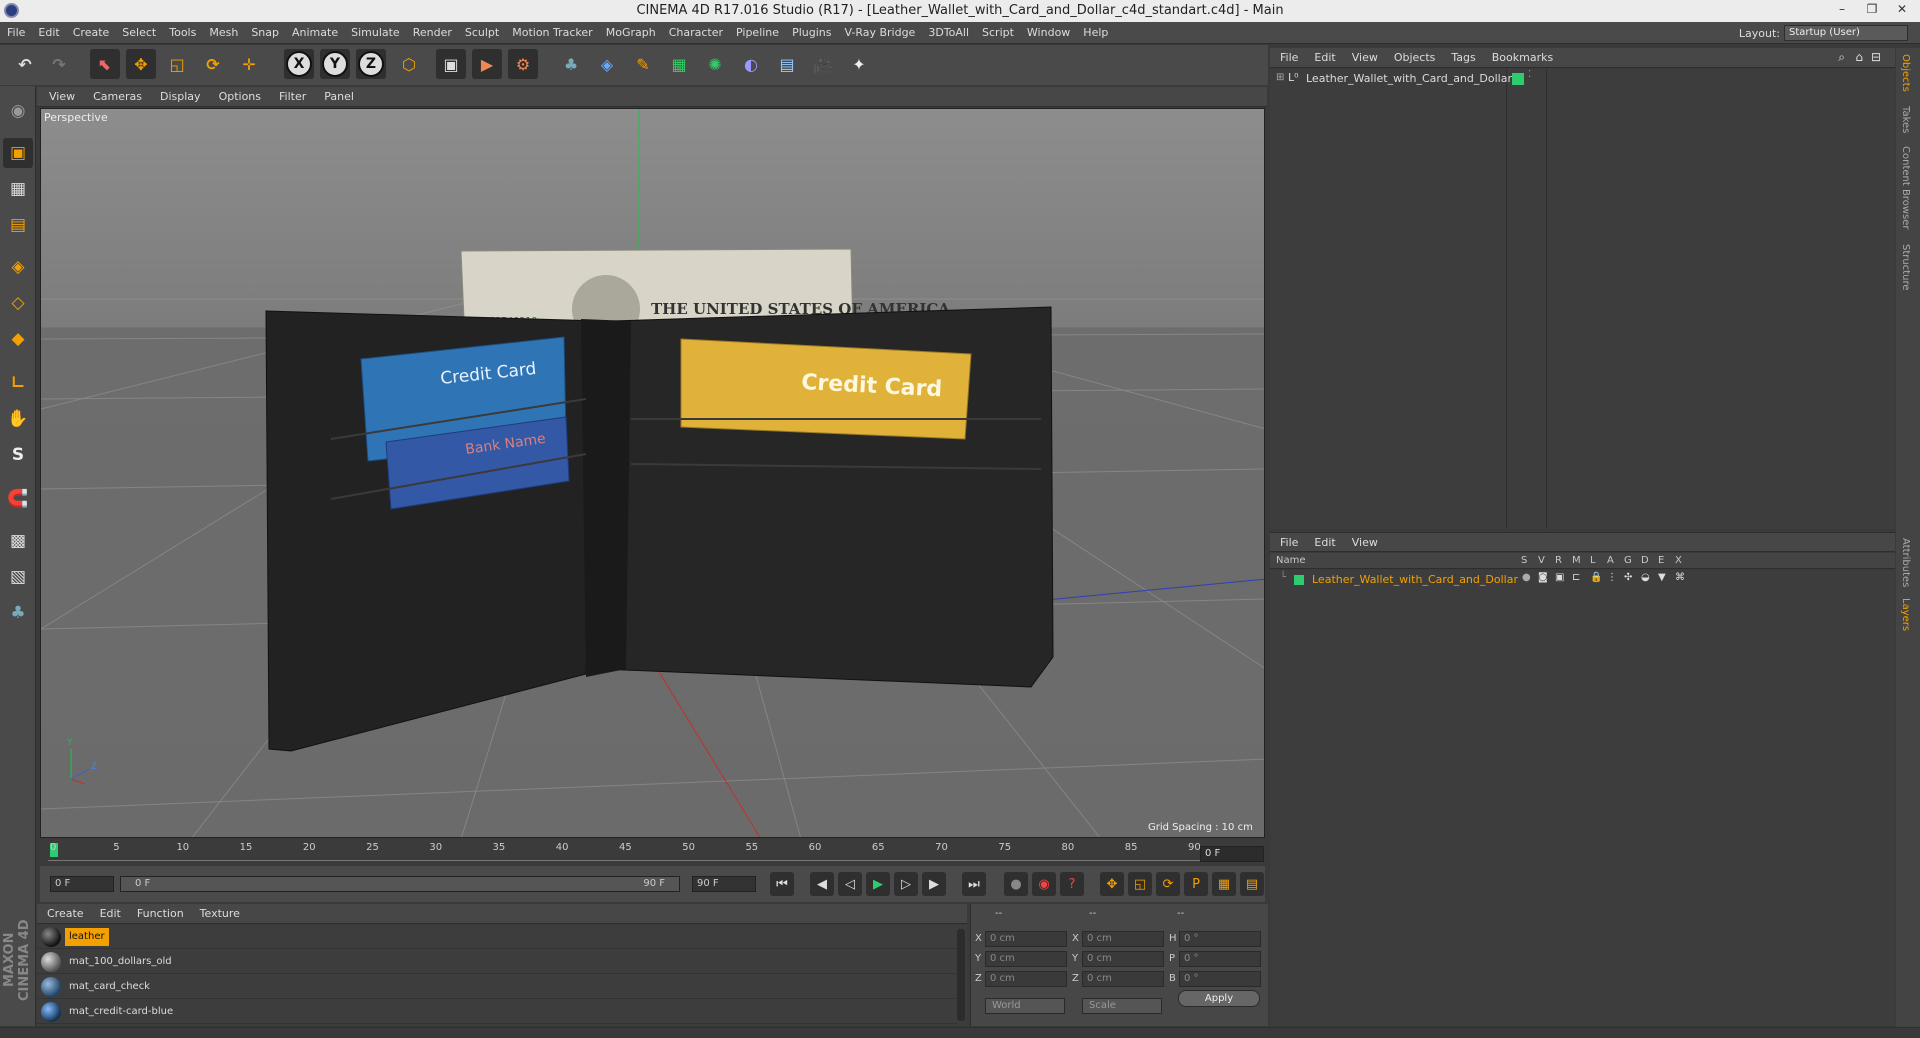 The width and height of the screenshot is (1920, 1038). Describe the element at coordinates (25, 64) in the screenshot. I see `undo-icon: ↶` at that location.